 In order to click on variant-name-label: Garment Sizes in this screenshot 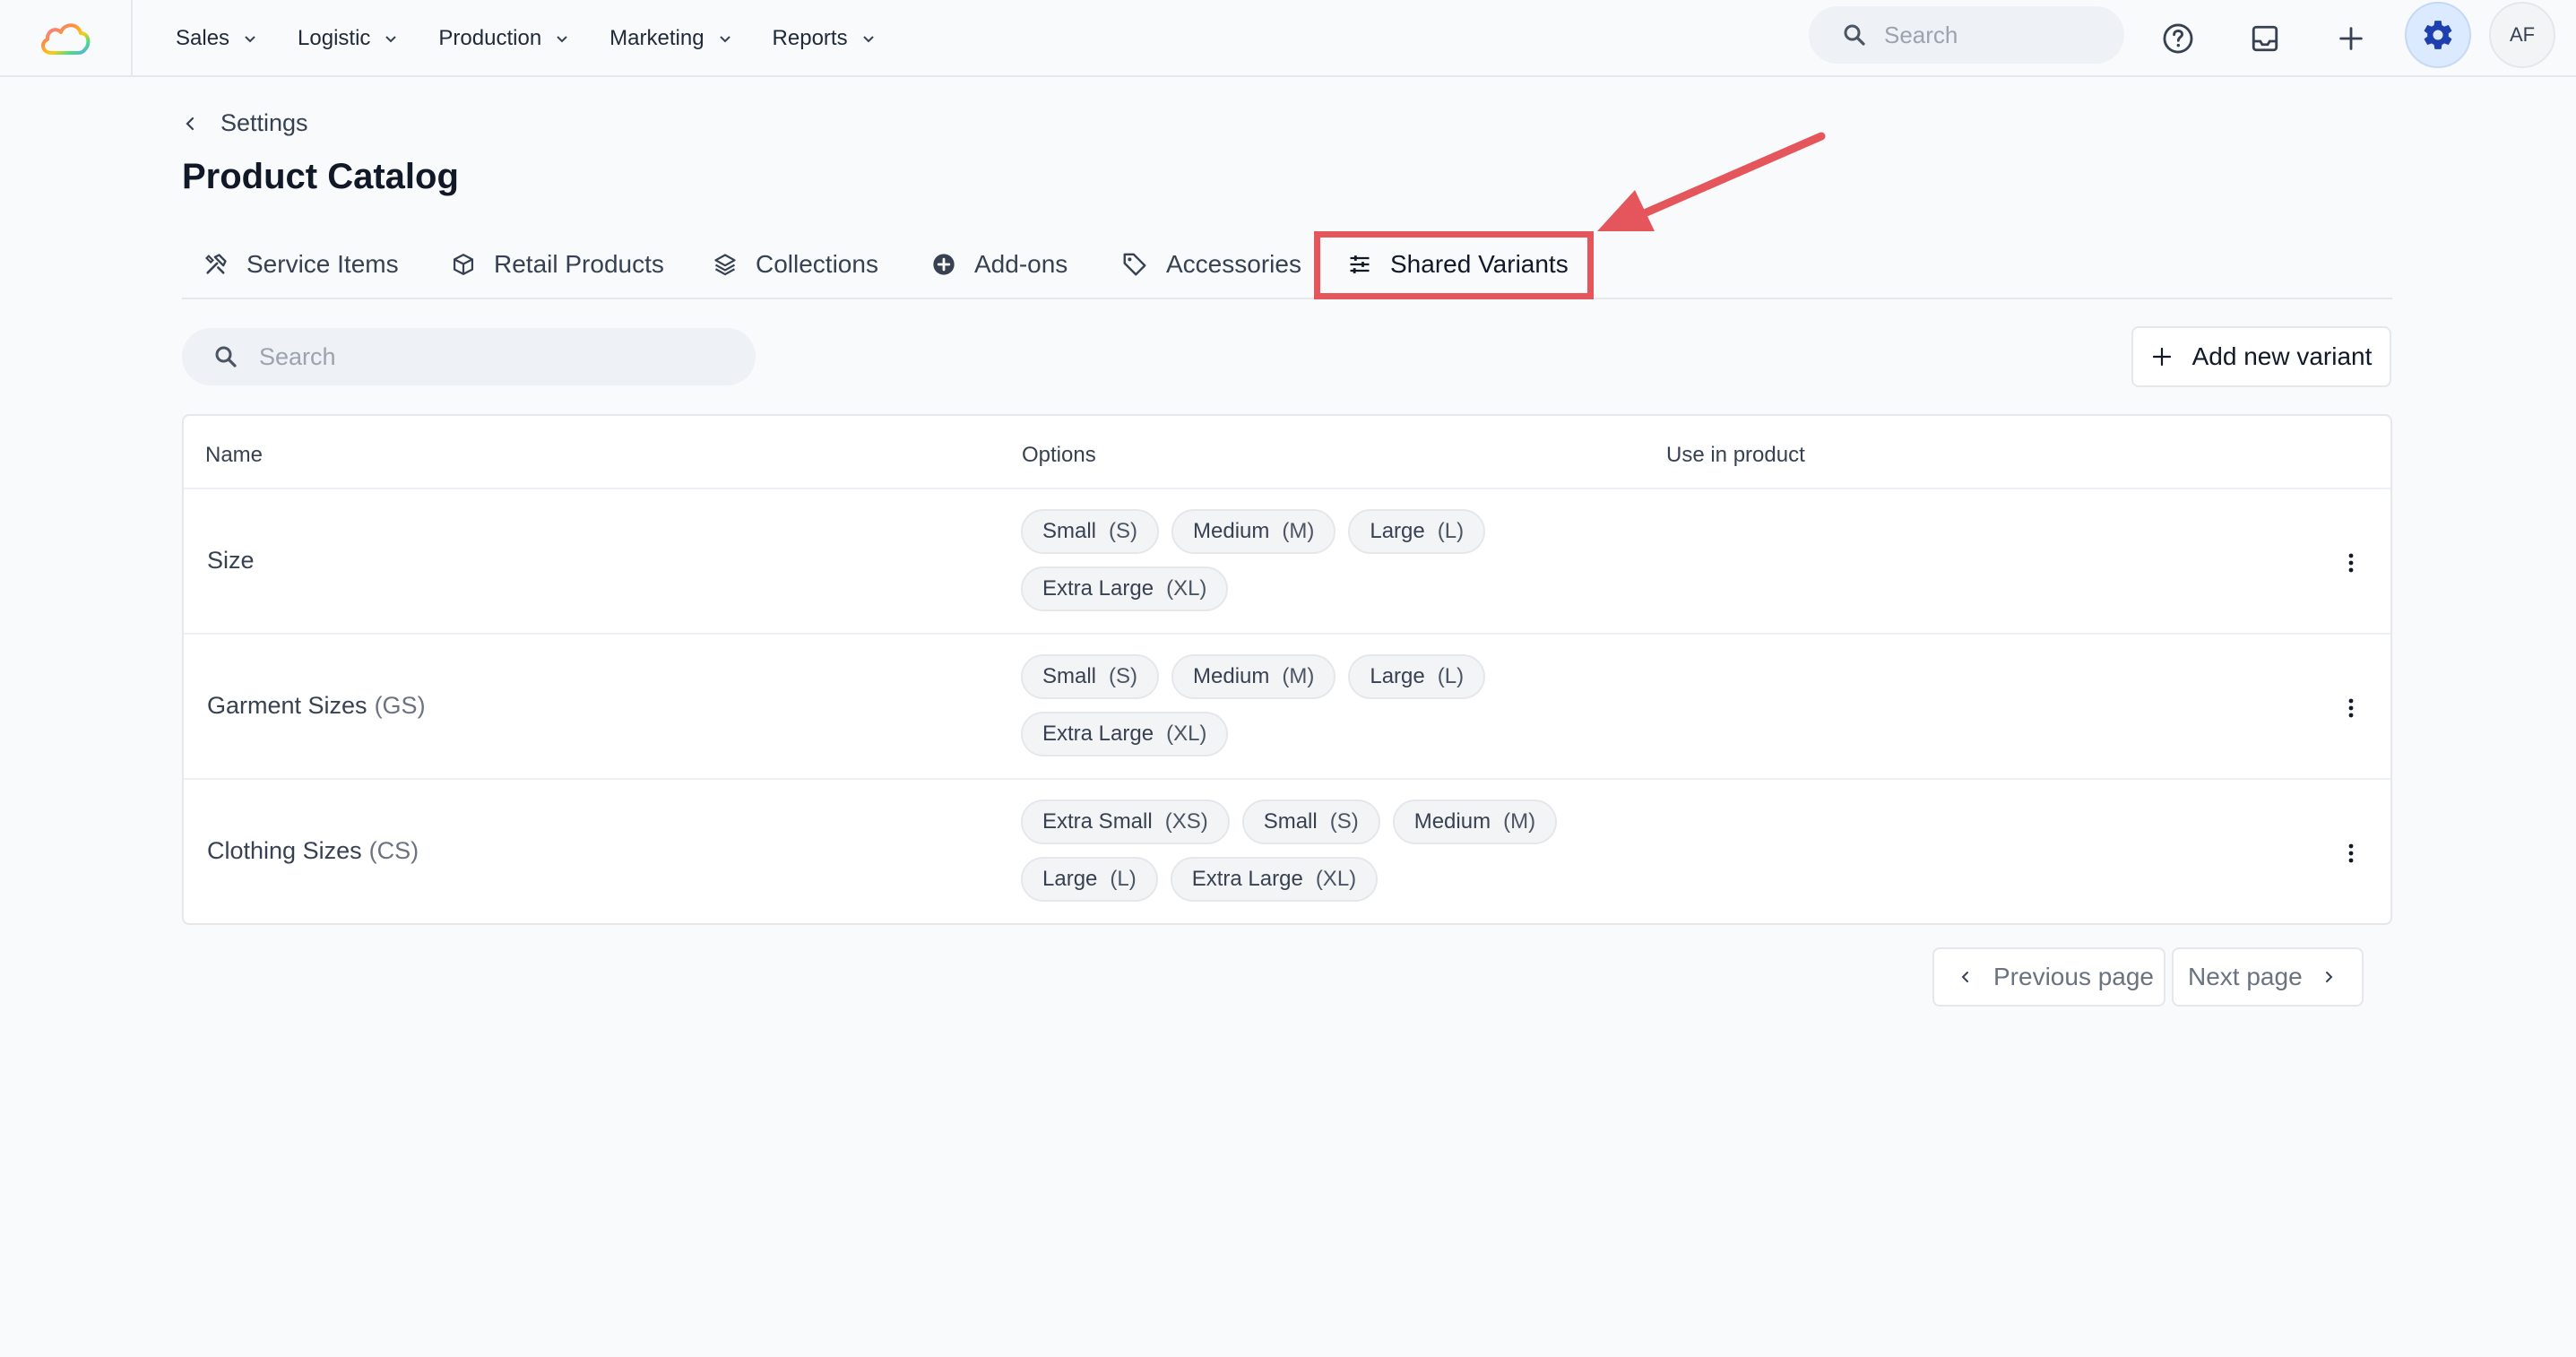, I will do `click(287, 705)`.